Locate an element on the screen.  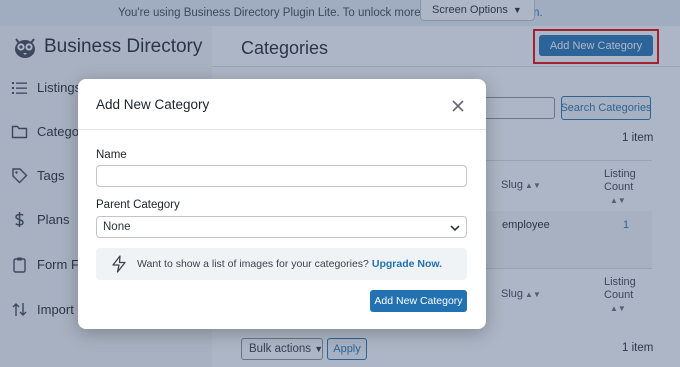
name-label: Name is located at coordinates (111, 155).